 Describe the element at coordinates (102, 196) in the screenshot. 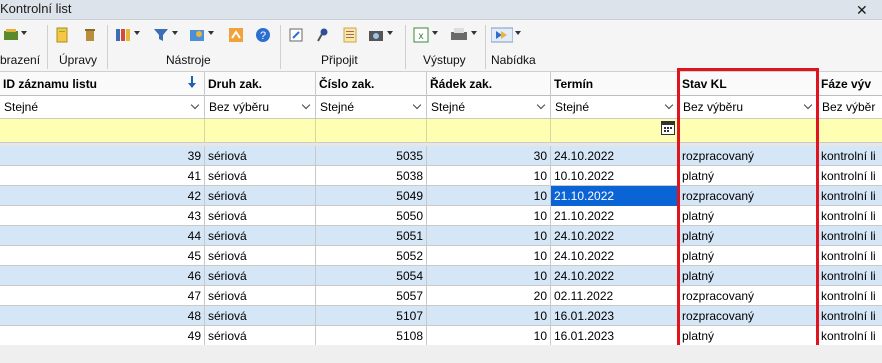

I see `cell-id: 42` at that location.